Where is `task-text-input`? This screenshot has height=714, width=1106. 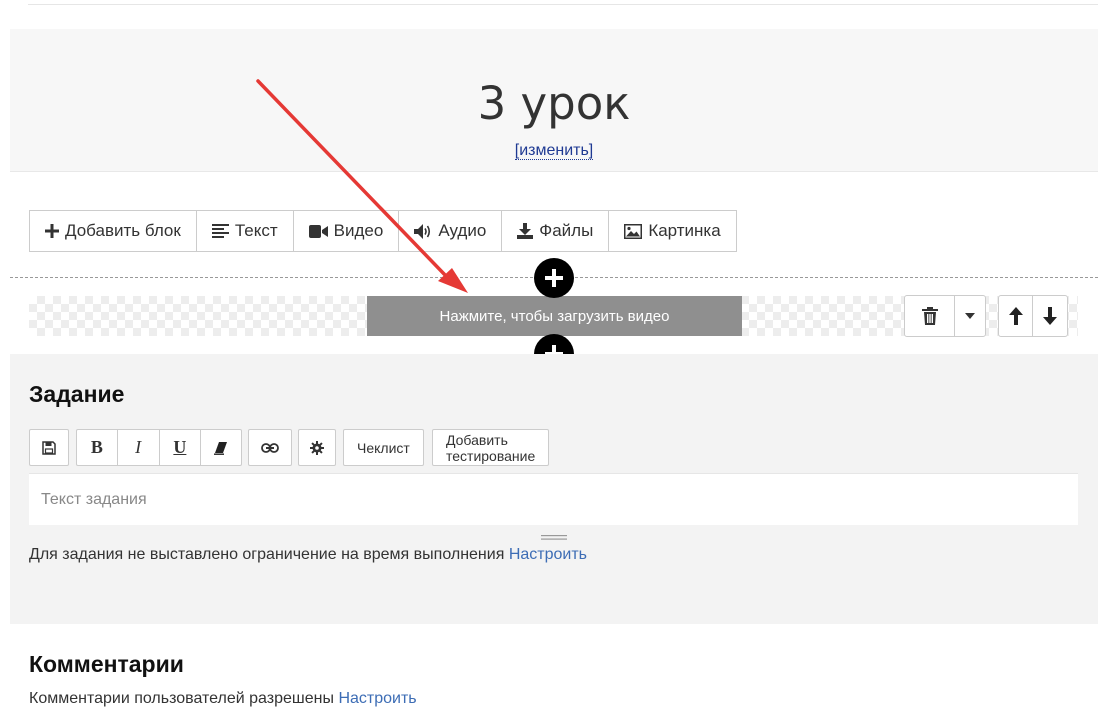 task-text-input is located at coordinates (553, 499).